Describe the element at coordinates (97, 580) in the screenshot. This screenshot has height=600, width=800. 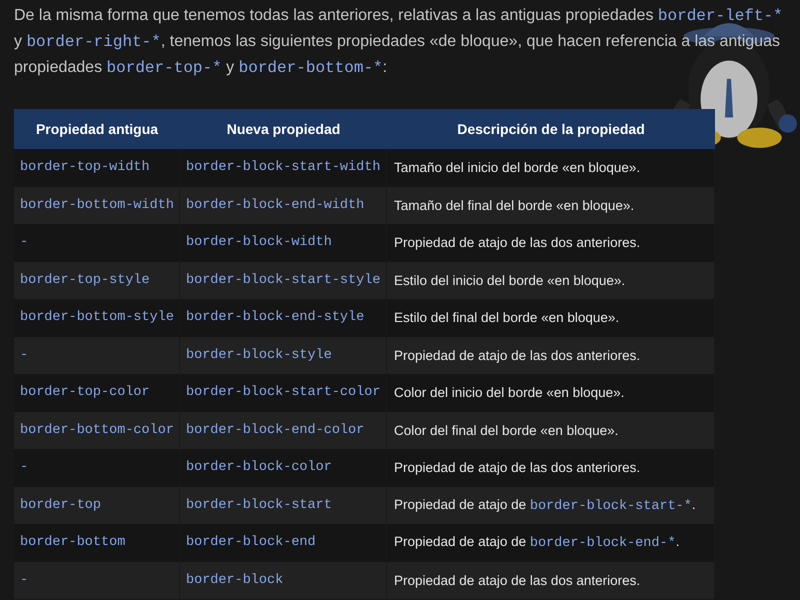
I see `table-cell: -` at that location.